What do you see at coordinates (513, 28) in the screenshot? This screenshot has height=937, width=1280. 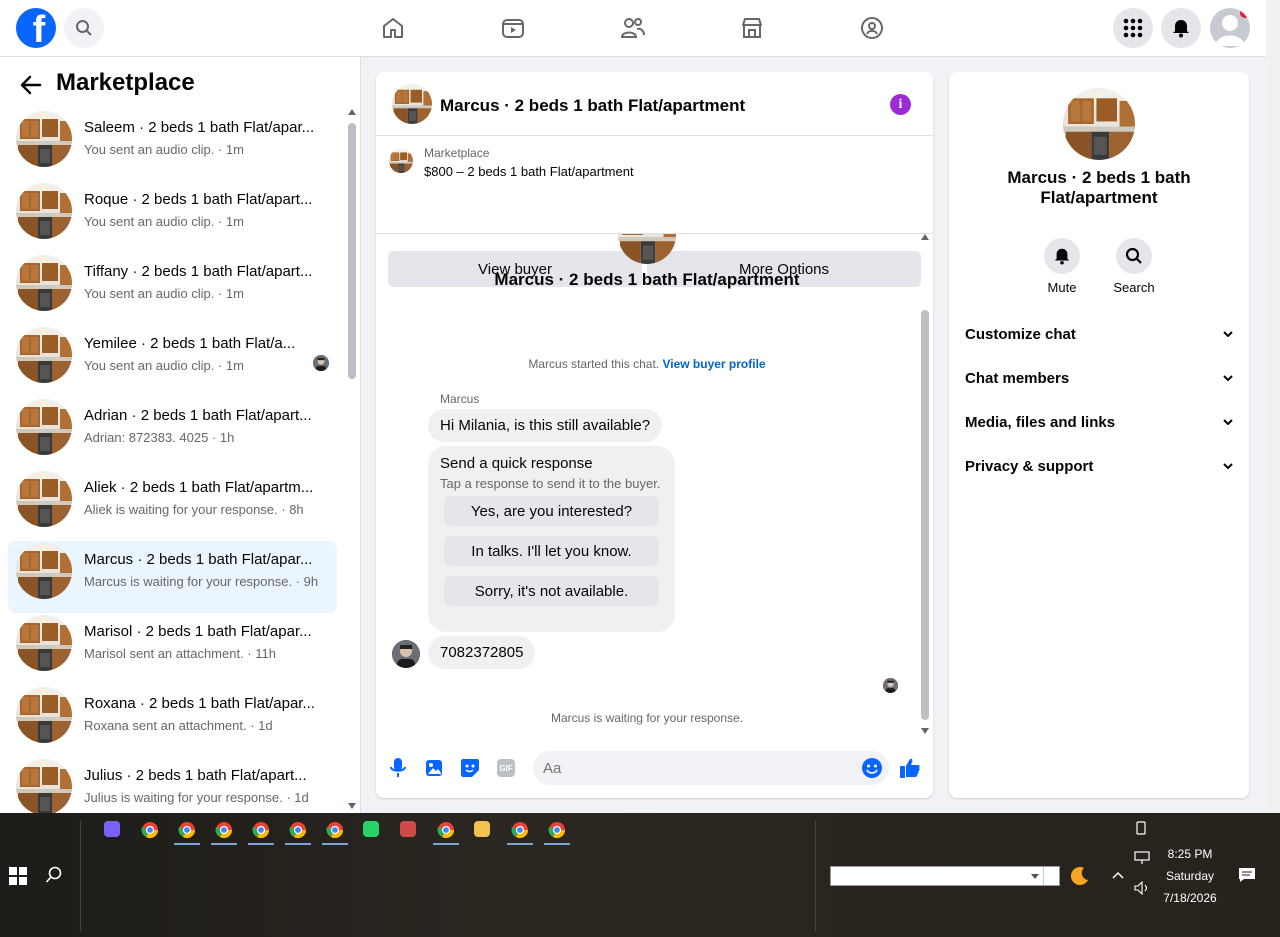 I see `nav-watch` at bounding box center [513, 28].